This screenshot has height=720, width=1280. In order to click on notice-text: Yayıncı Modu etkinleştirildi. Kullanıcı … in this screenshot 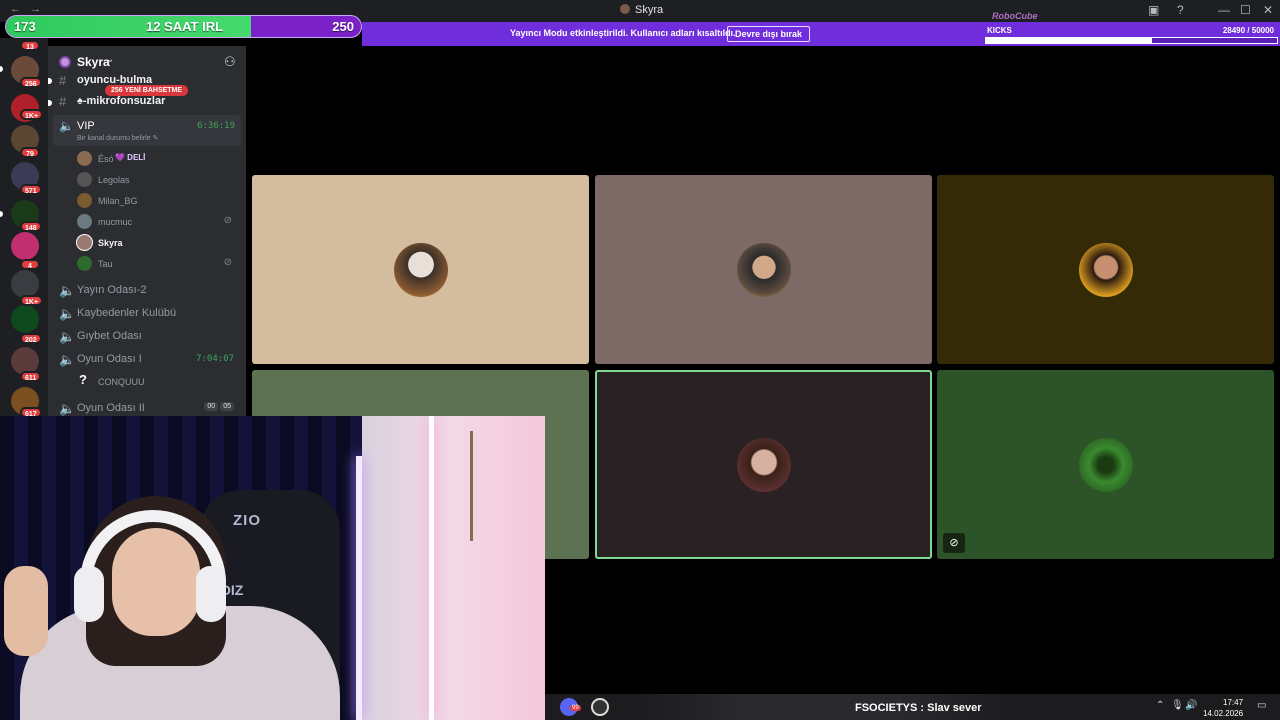, I will do `click(623, 33)`.